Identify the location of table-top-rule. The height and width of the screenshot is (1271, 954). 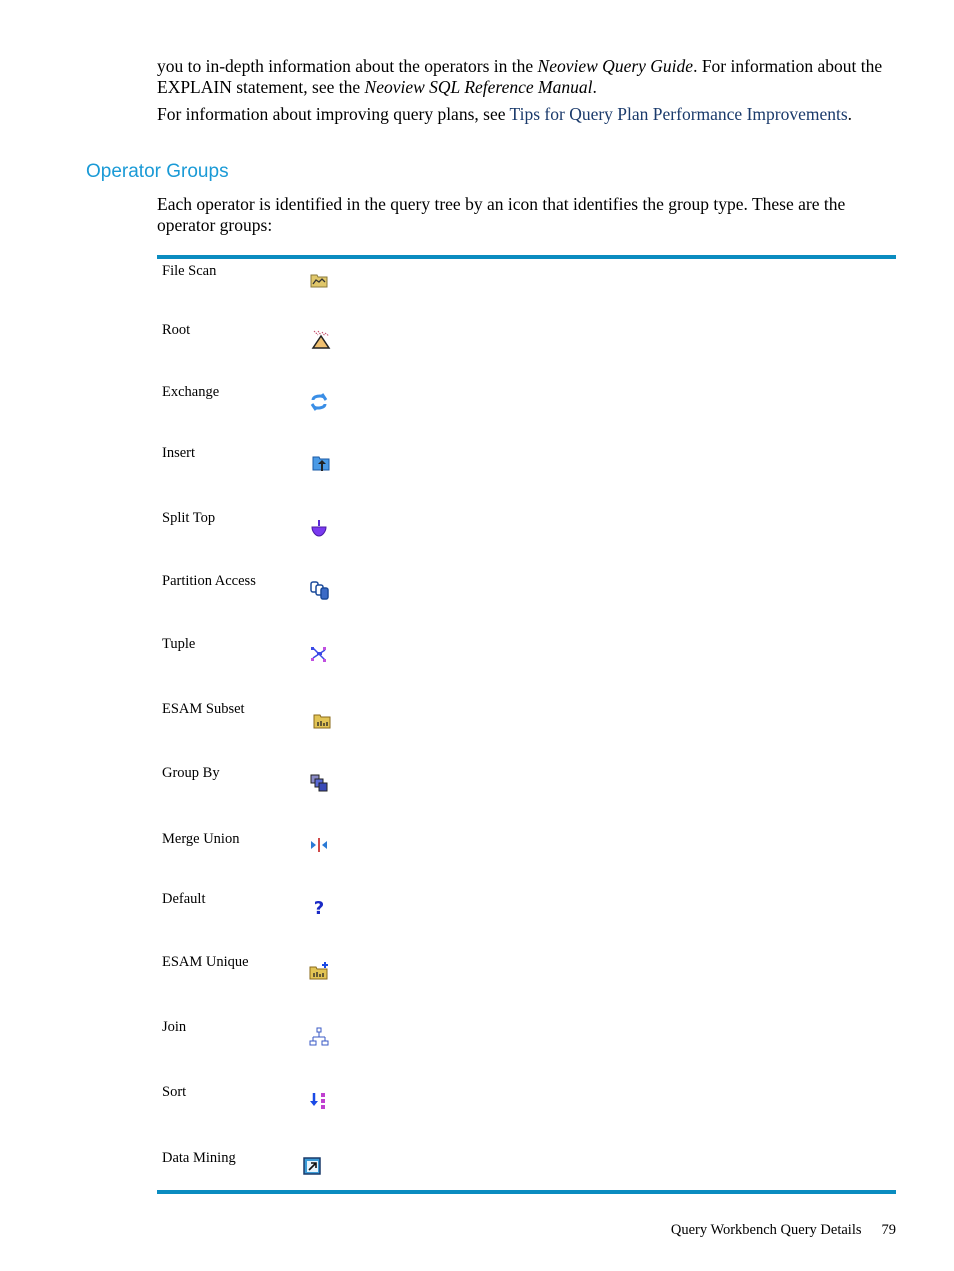
(526, 257).